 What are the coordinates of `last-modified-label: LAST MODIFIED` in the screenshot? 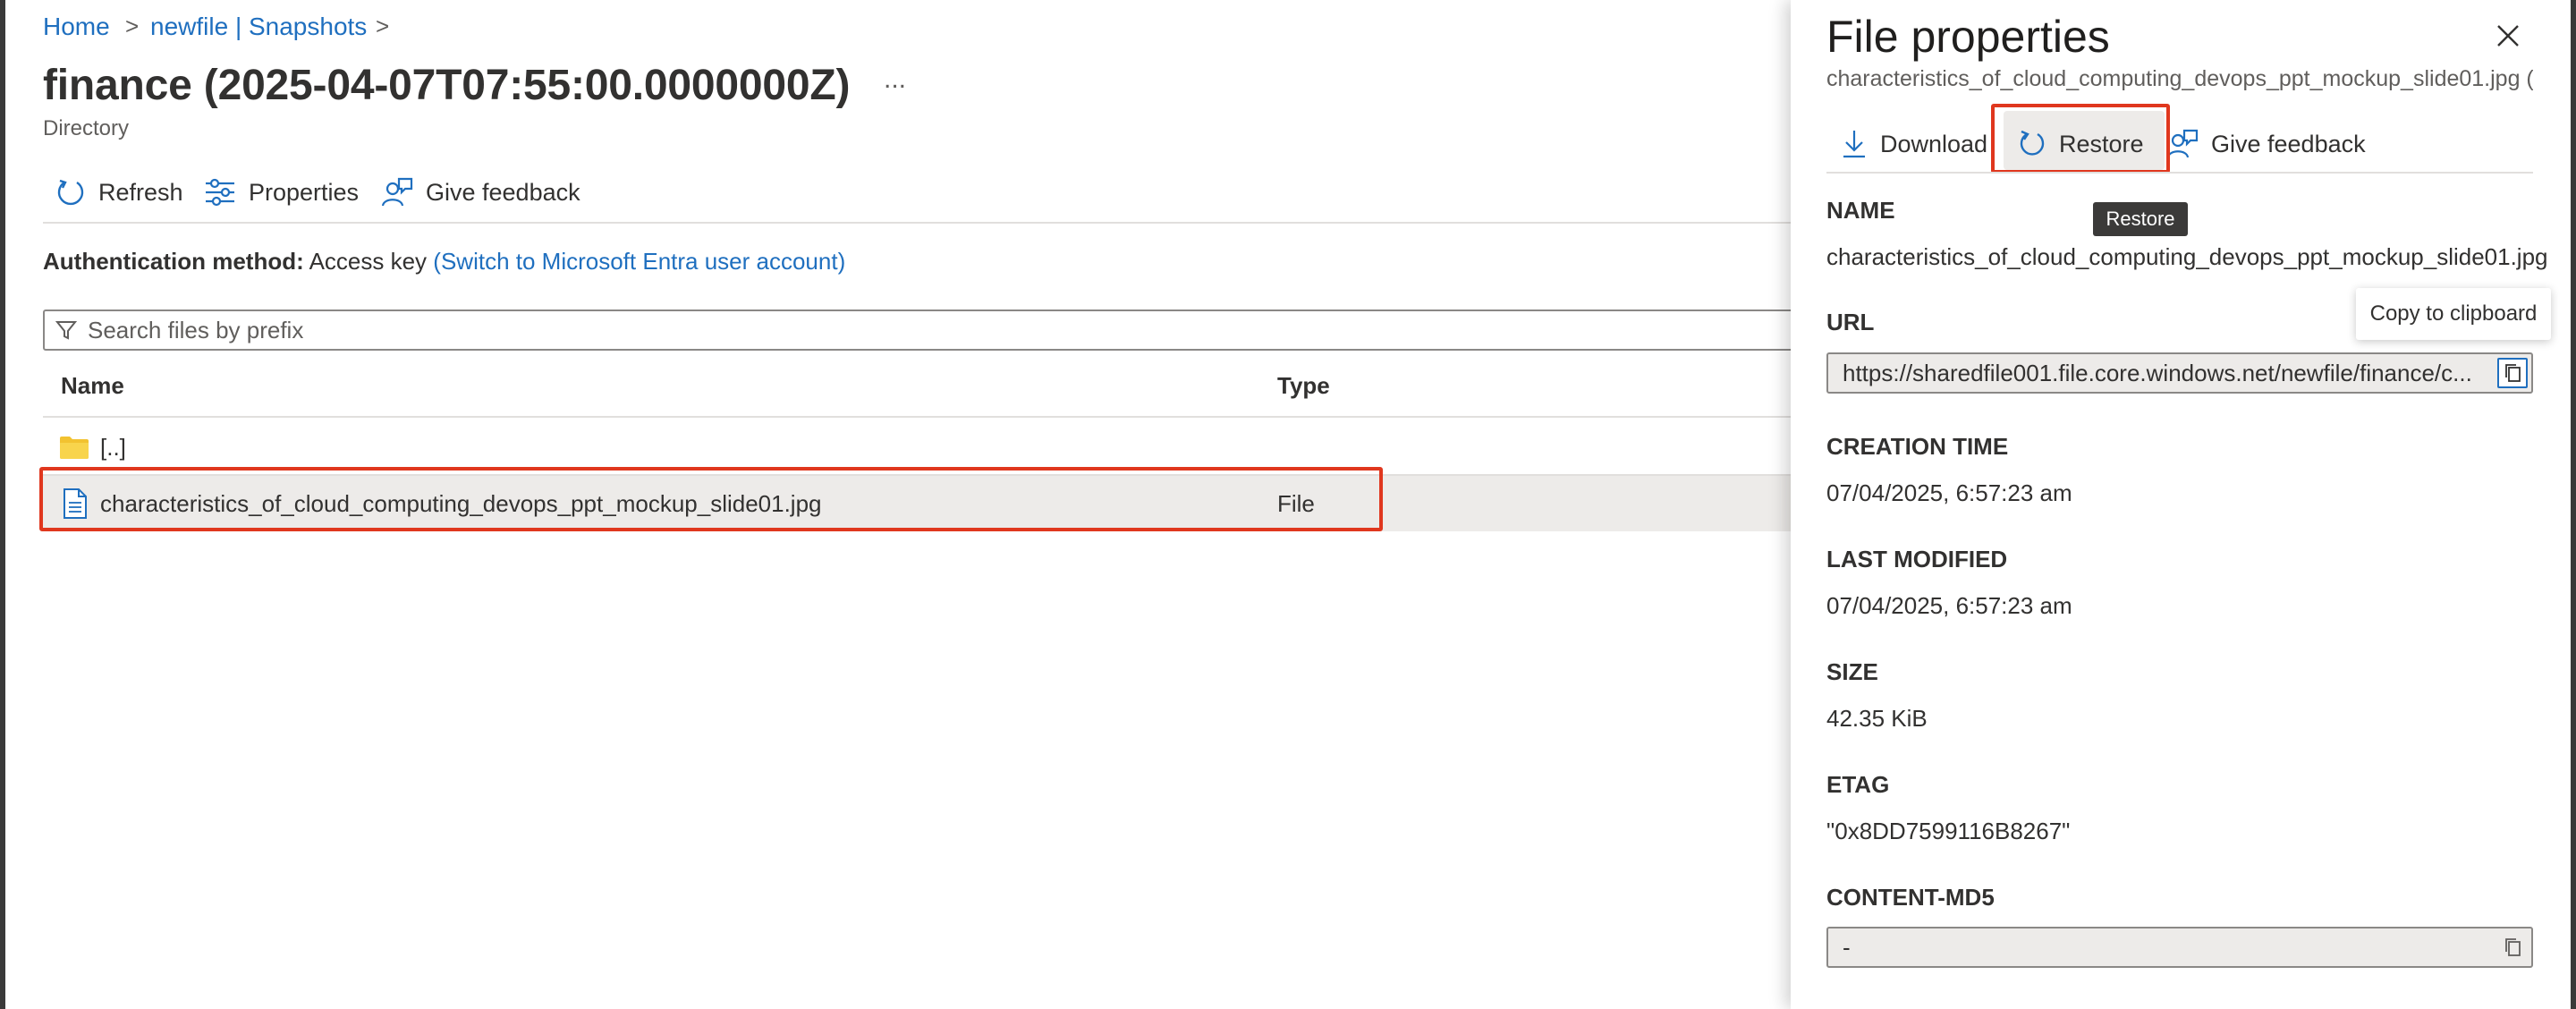 It's located at (1917, 559).